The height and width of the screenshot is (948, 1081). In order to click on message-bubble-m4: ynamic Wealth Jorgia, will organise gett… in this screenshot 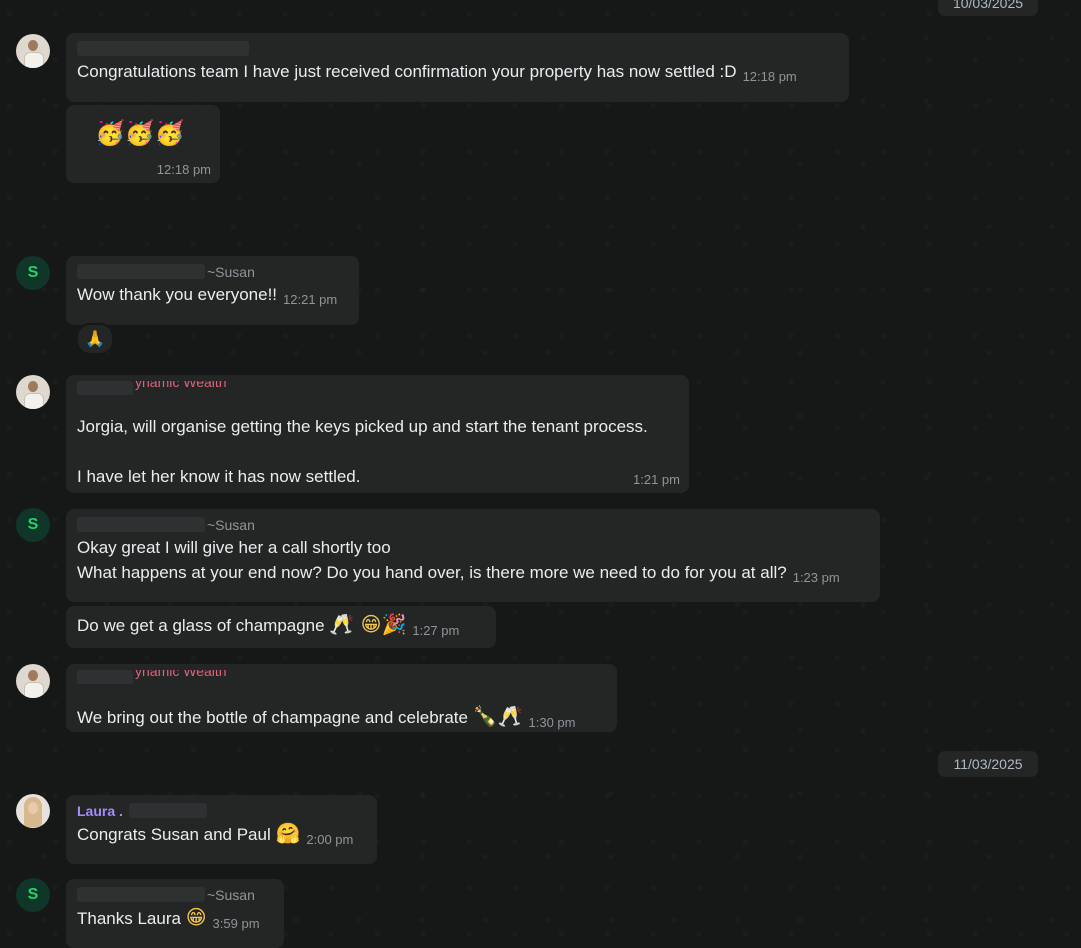, I will do `click(377, 434)`.